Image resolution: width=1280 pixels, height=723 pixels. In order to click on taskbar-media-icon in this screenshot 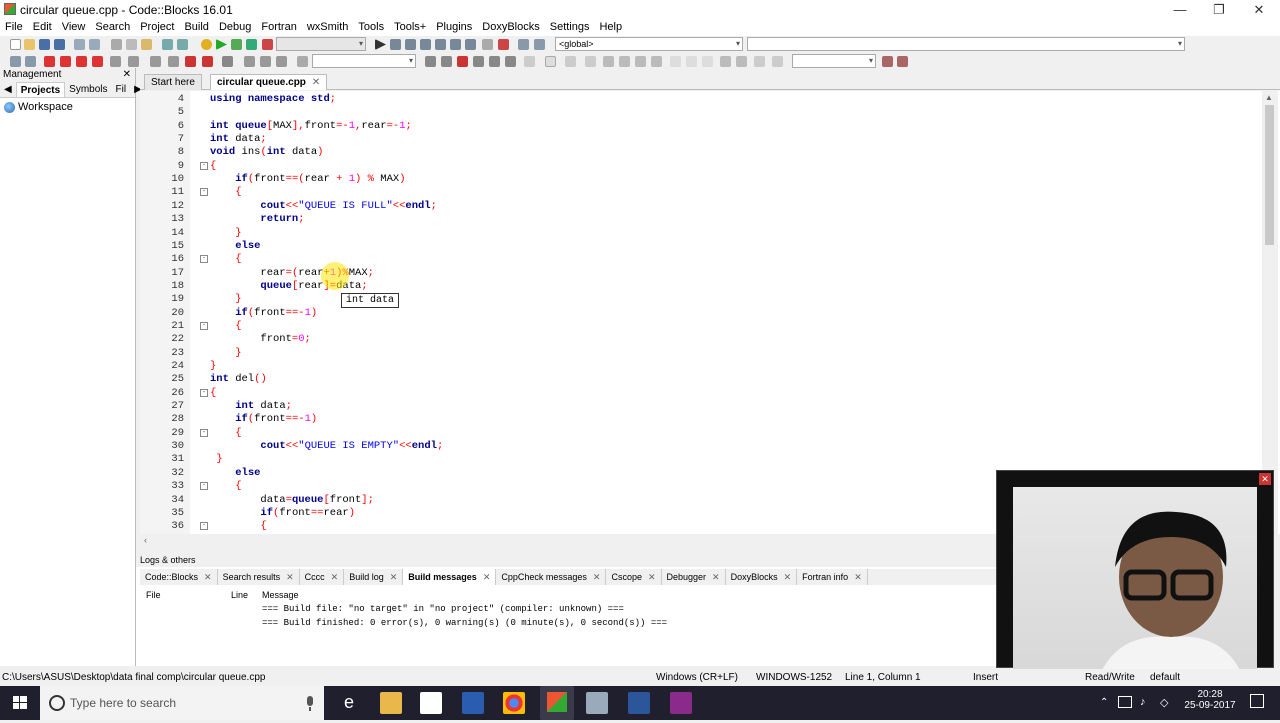, I will do `click(681, 703)`.